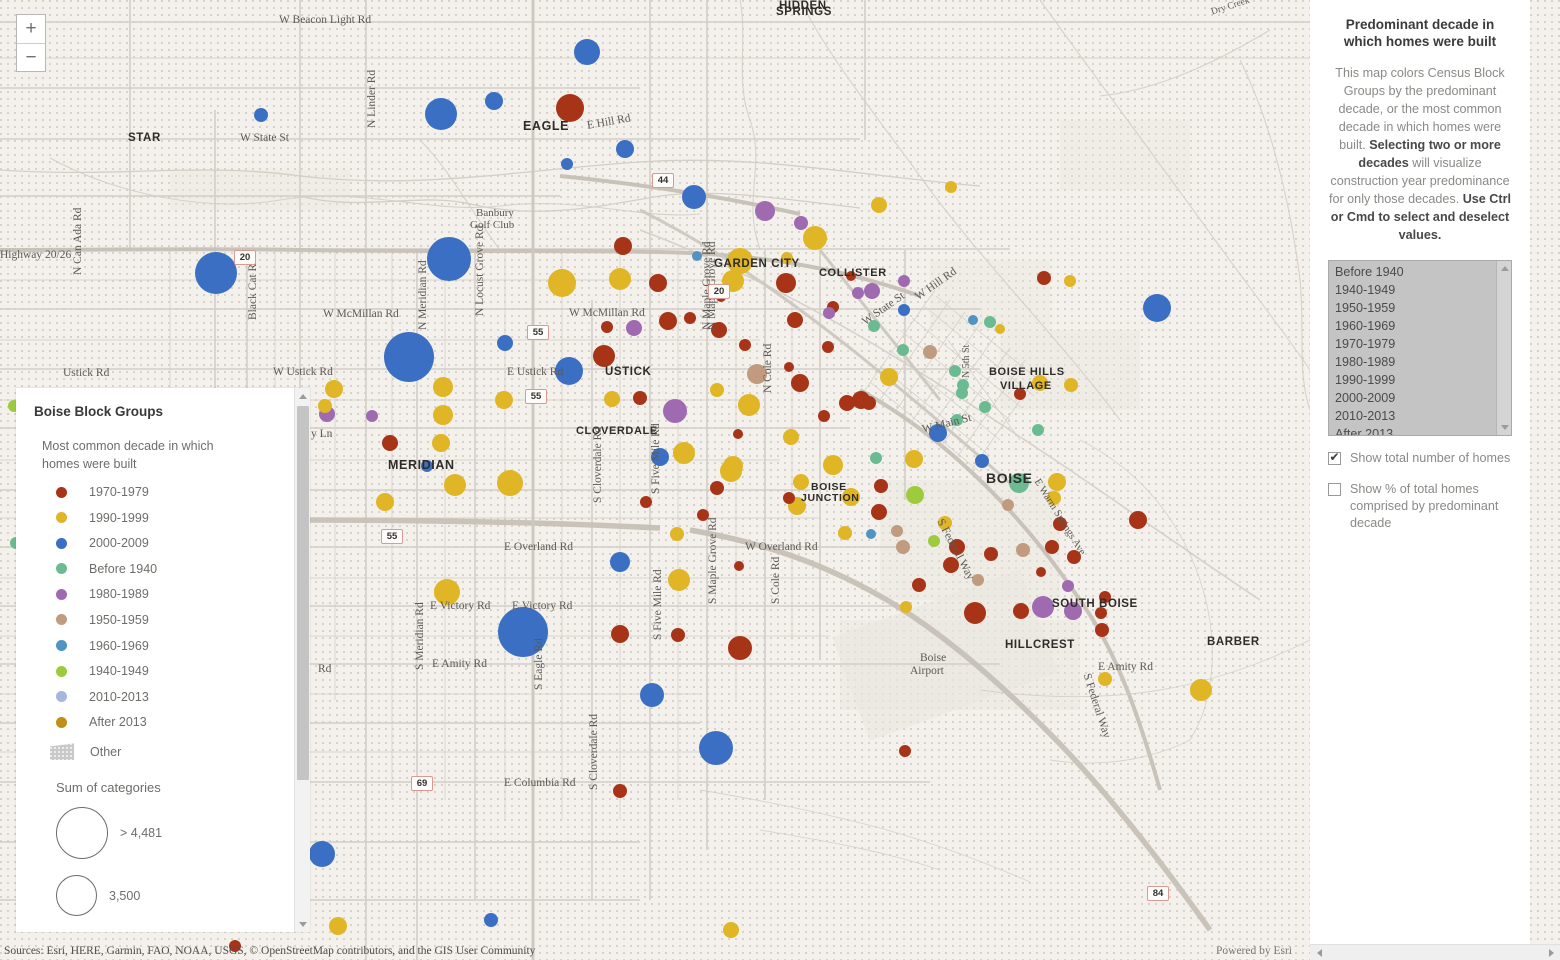 Image resolution: width=1560 pixels, height=960 pixels. What do you see at coordinates (1503, 348) in the screenshot?
I see `decade-list-scrollbar` at bounding box center [1503, 348].